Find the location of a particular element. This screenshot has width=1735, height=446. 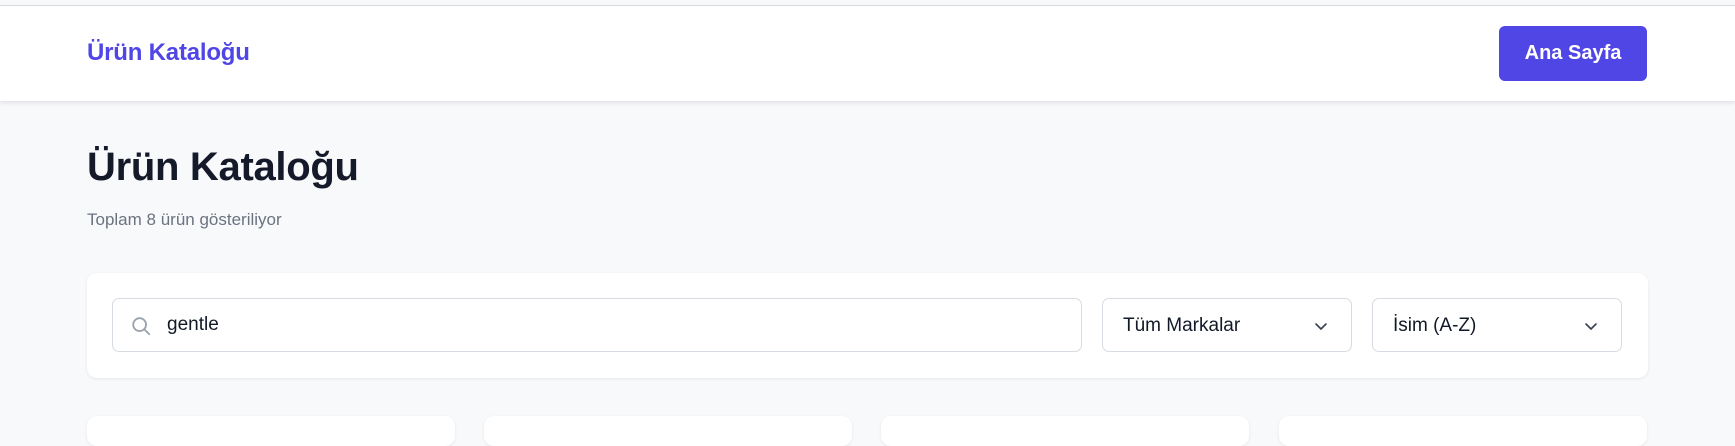

page-subtitle: Toplam 8 ürün gösteriliyor is located at coordinates (184, 219).